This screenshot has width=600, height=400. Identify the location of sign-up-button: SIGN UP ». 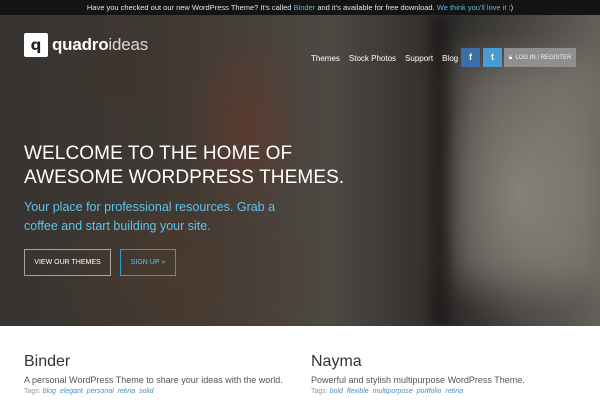
(148, 262).